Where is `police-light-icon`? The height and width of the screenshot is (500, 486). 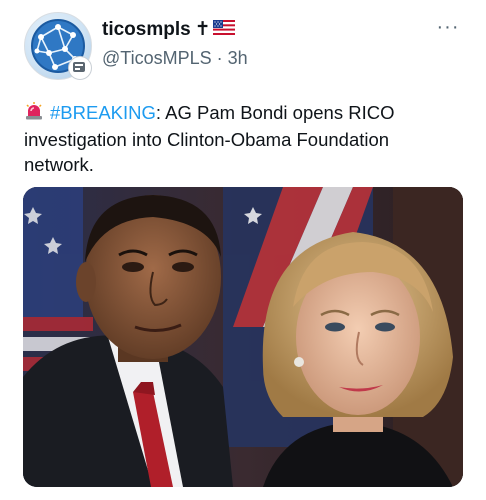
police-light-icon is located at coordinates (34, 114).